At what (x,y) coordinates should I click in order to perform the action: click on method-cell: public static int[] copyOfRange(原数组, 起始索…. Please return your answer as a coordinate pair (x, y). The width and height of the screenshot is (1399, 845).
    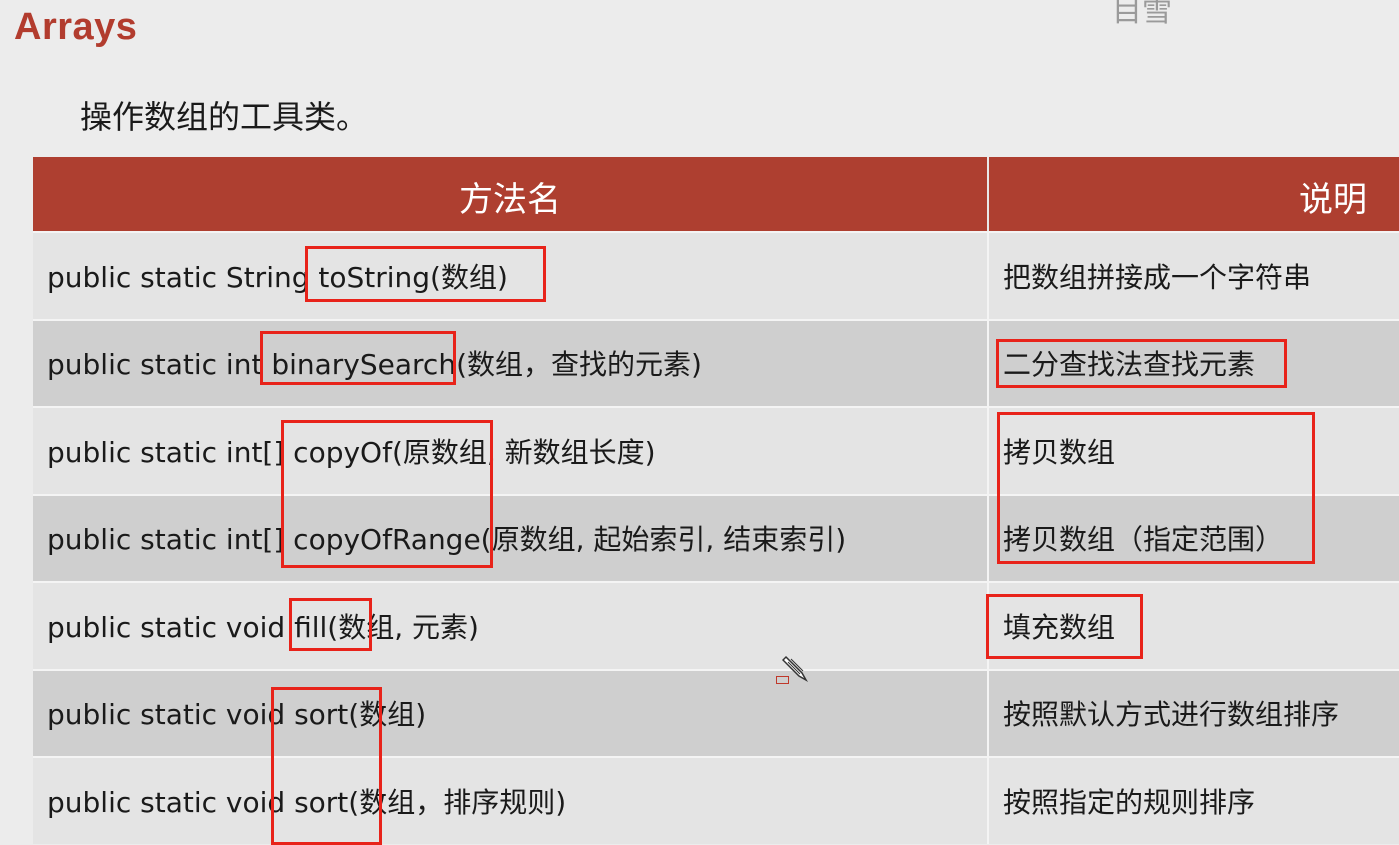
    Looking at the image, I should click on (447, 540).